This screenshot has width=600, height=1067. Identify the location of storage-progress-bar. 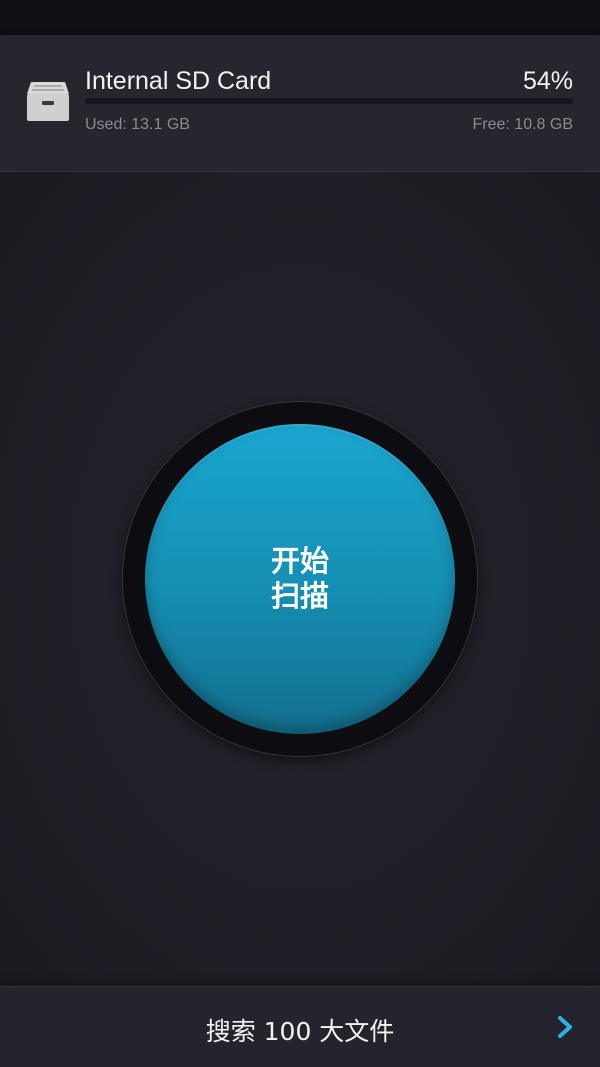
(329, 101).